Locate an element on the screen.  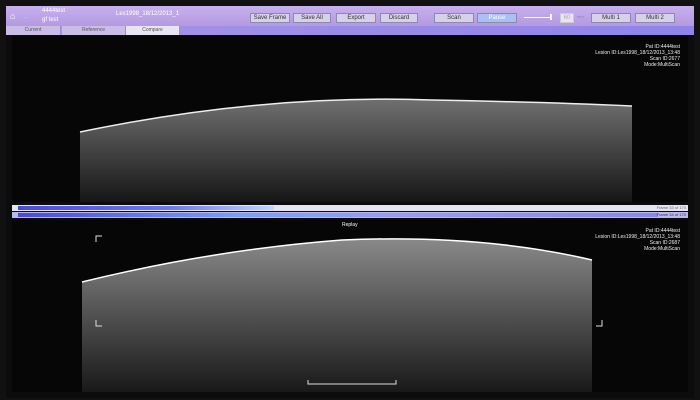
tab-bar: Current Reference Compare is located at coordinates (350, 30).